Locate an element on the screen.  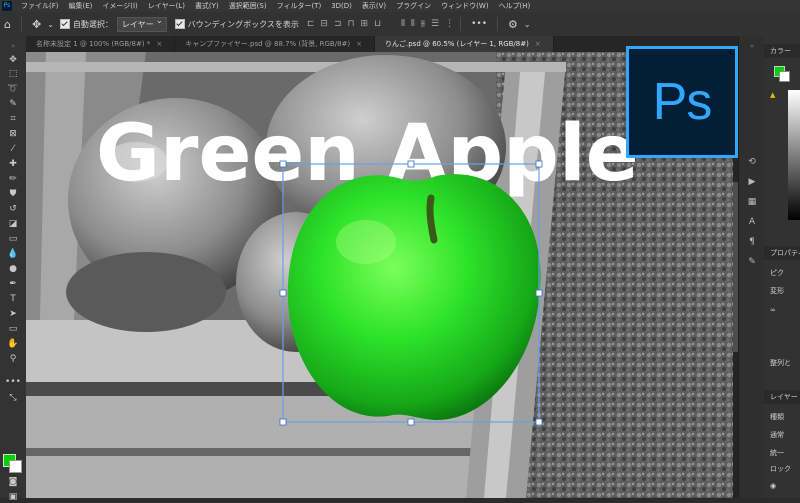
blend-mode-select: 通常 is located at coordinates (777, 435).